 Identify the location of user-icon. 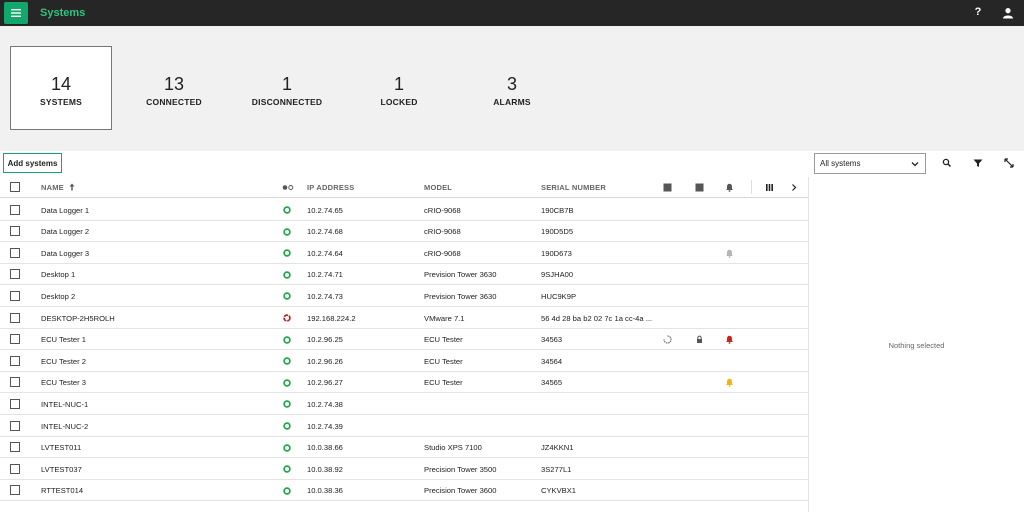
(1009, 13).